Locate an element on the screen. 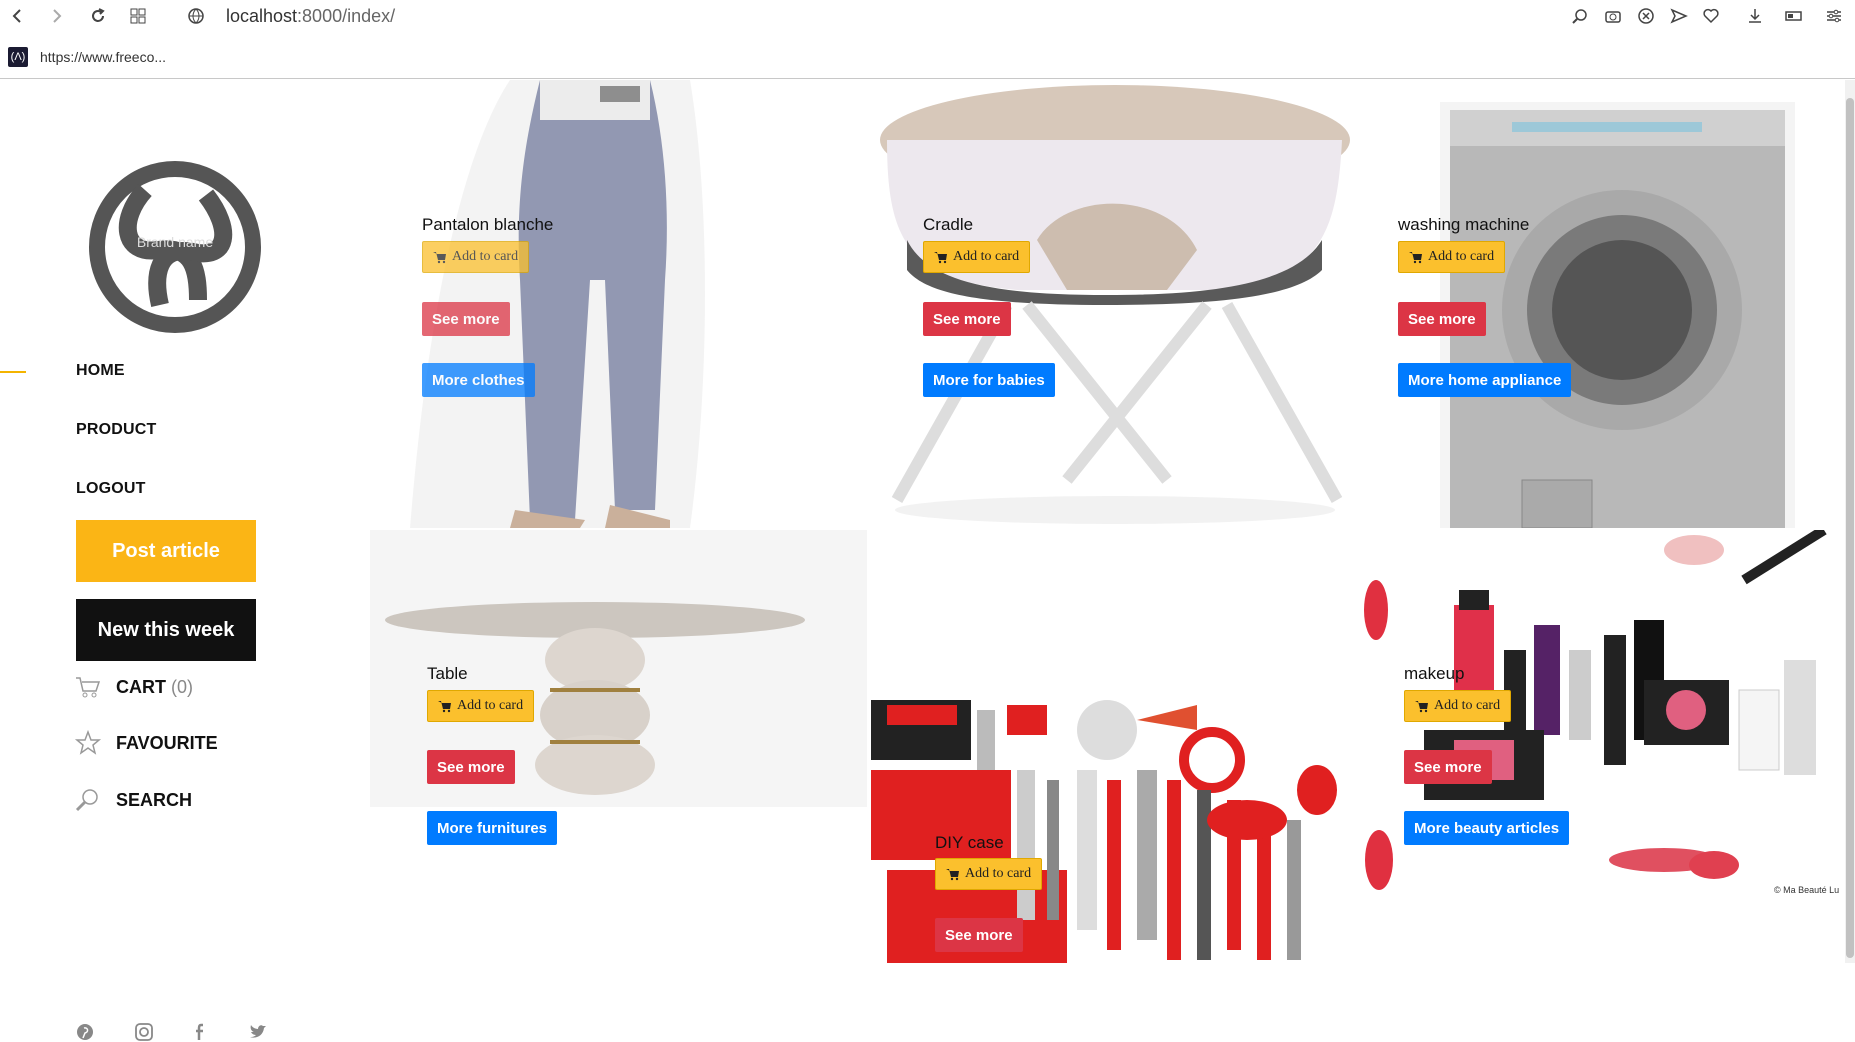 The height and width of the screenshot is (1042, 1855). product-name: makeup is located at coordinates (1434, 674).